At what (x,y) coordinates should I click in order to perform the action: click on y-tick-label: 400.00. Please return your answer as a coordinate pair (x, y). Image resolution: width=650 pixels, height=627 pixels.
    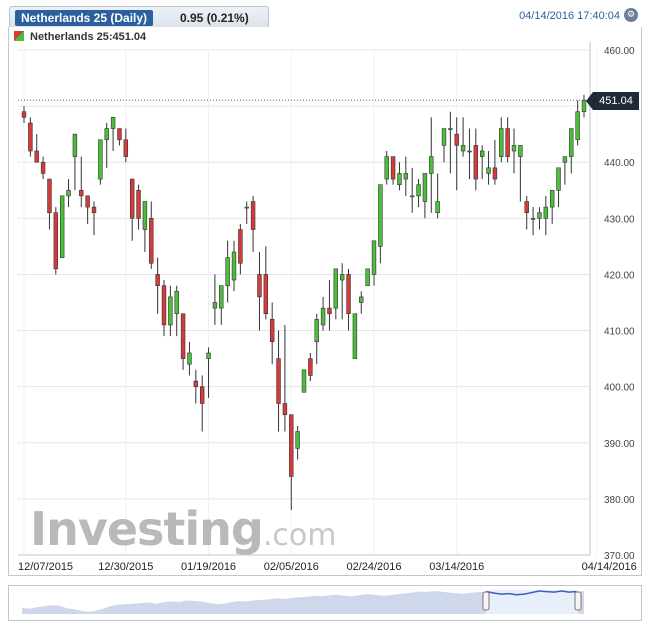
    Looking at the image, I should click on (619, 388).